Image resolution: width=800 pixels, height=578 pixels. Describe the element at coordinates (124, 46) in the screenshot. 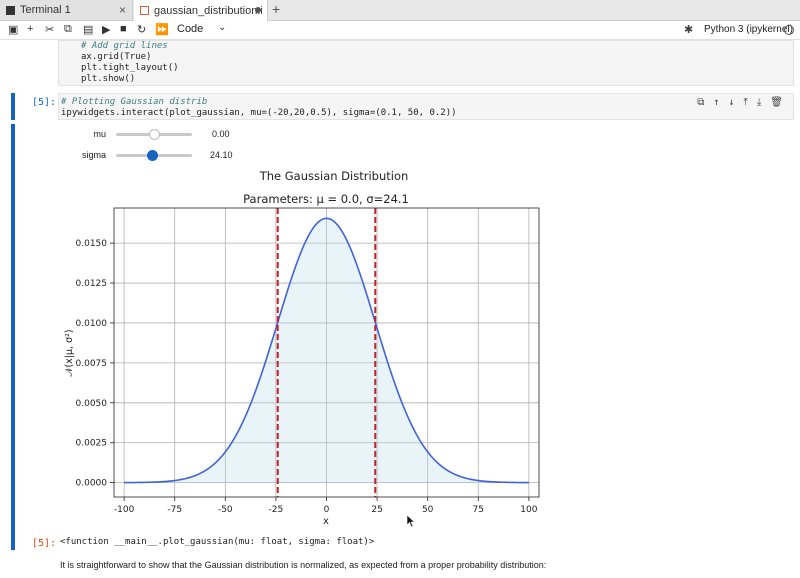

I see `code-line: # Add grid lines` at that location.